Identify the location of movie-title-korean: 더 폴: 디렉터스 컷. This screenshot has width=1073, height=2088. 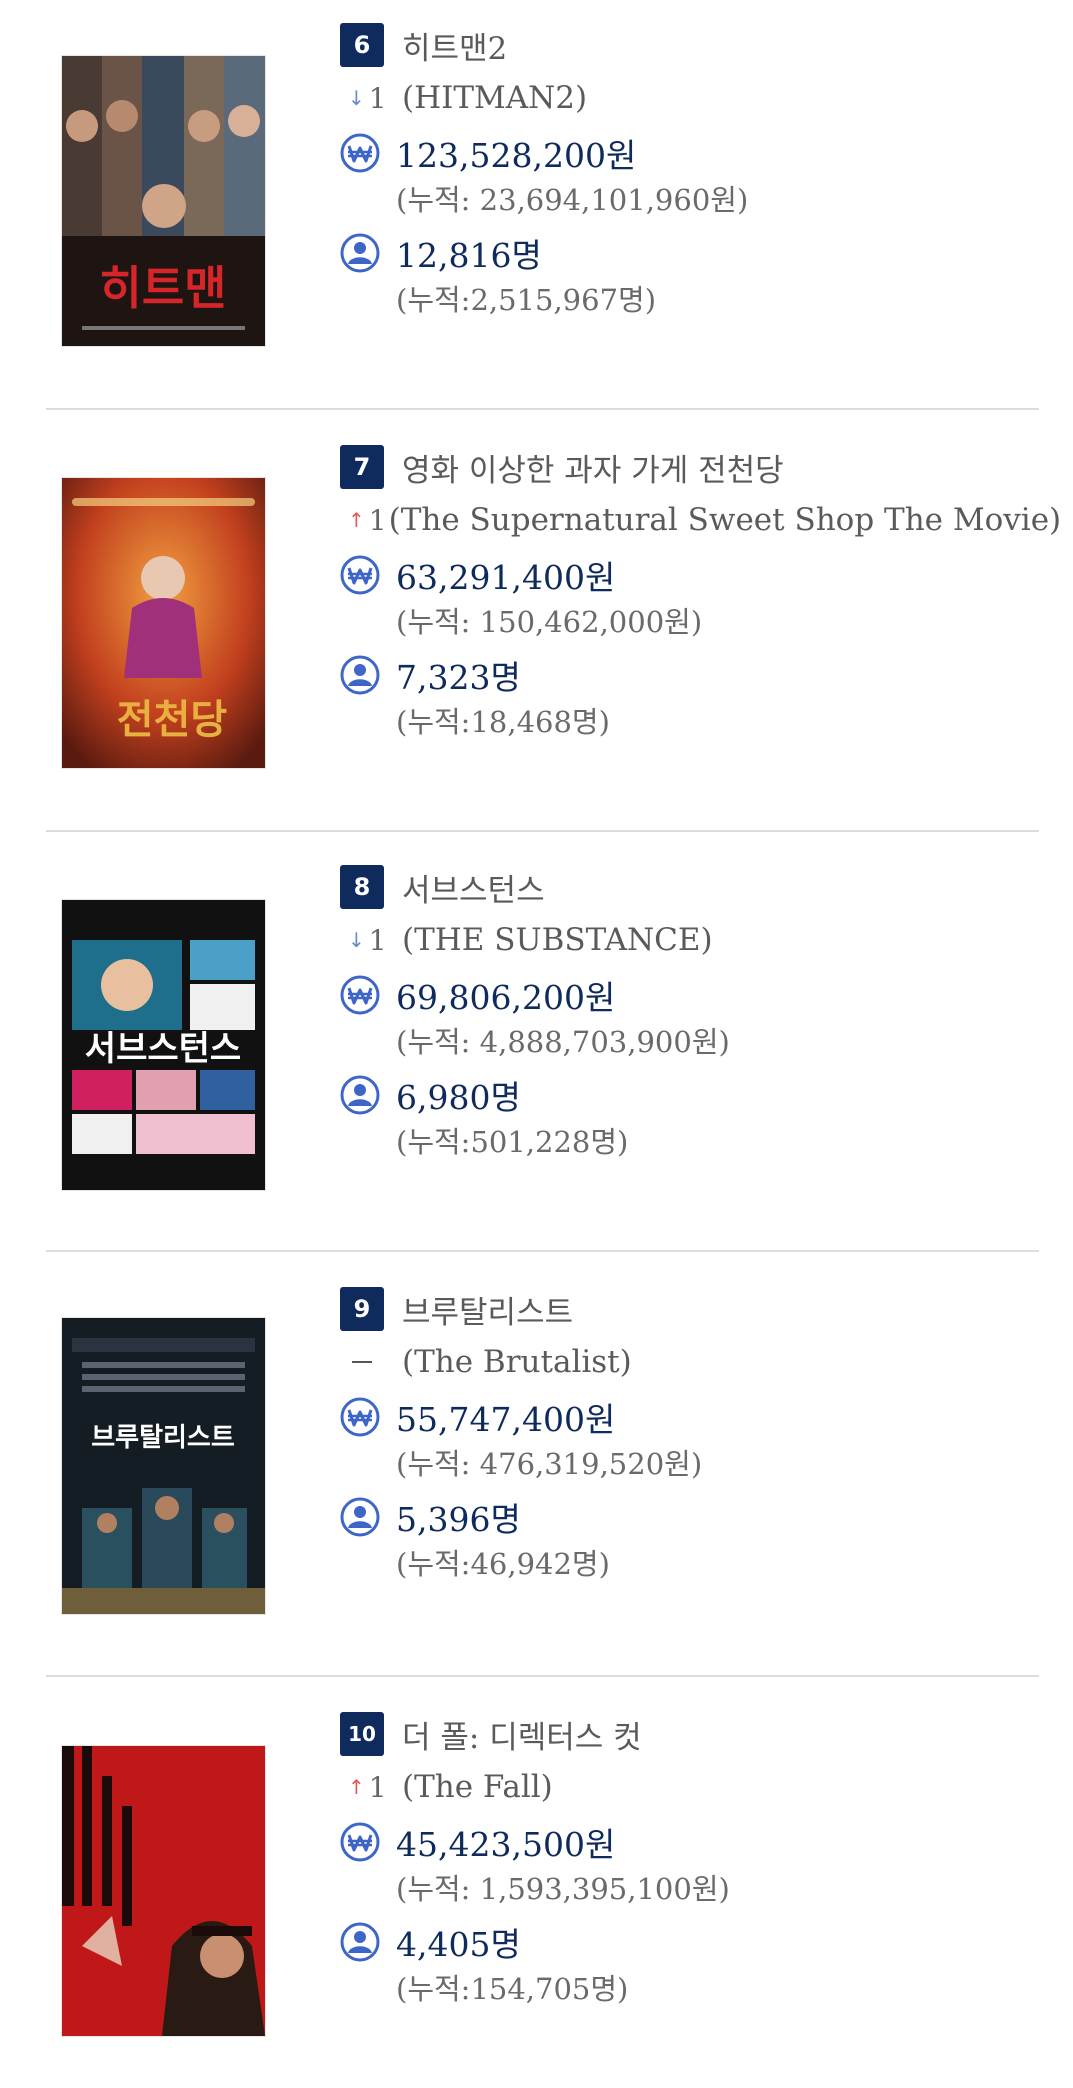
(522, 1734).